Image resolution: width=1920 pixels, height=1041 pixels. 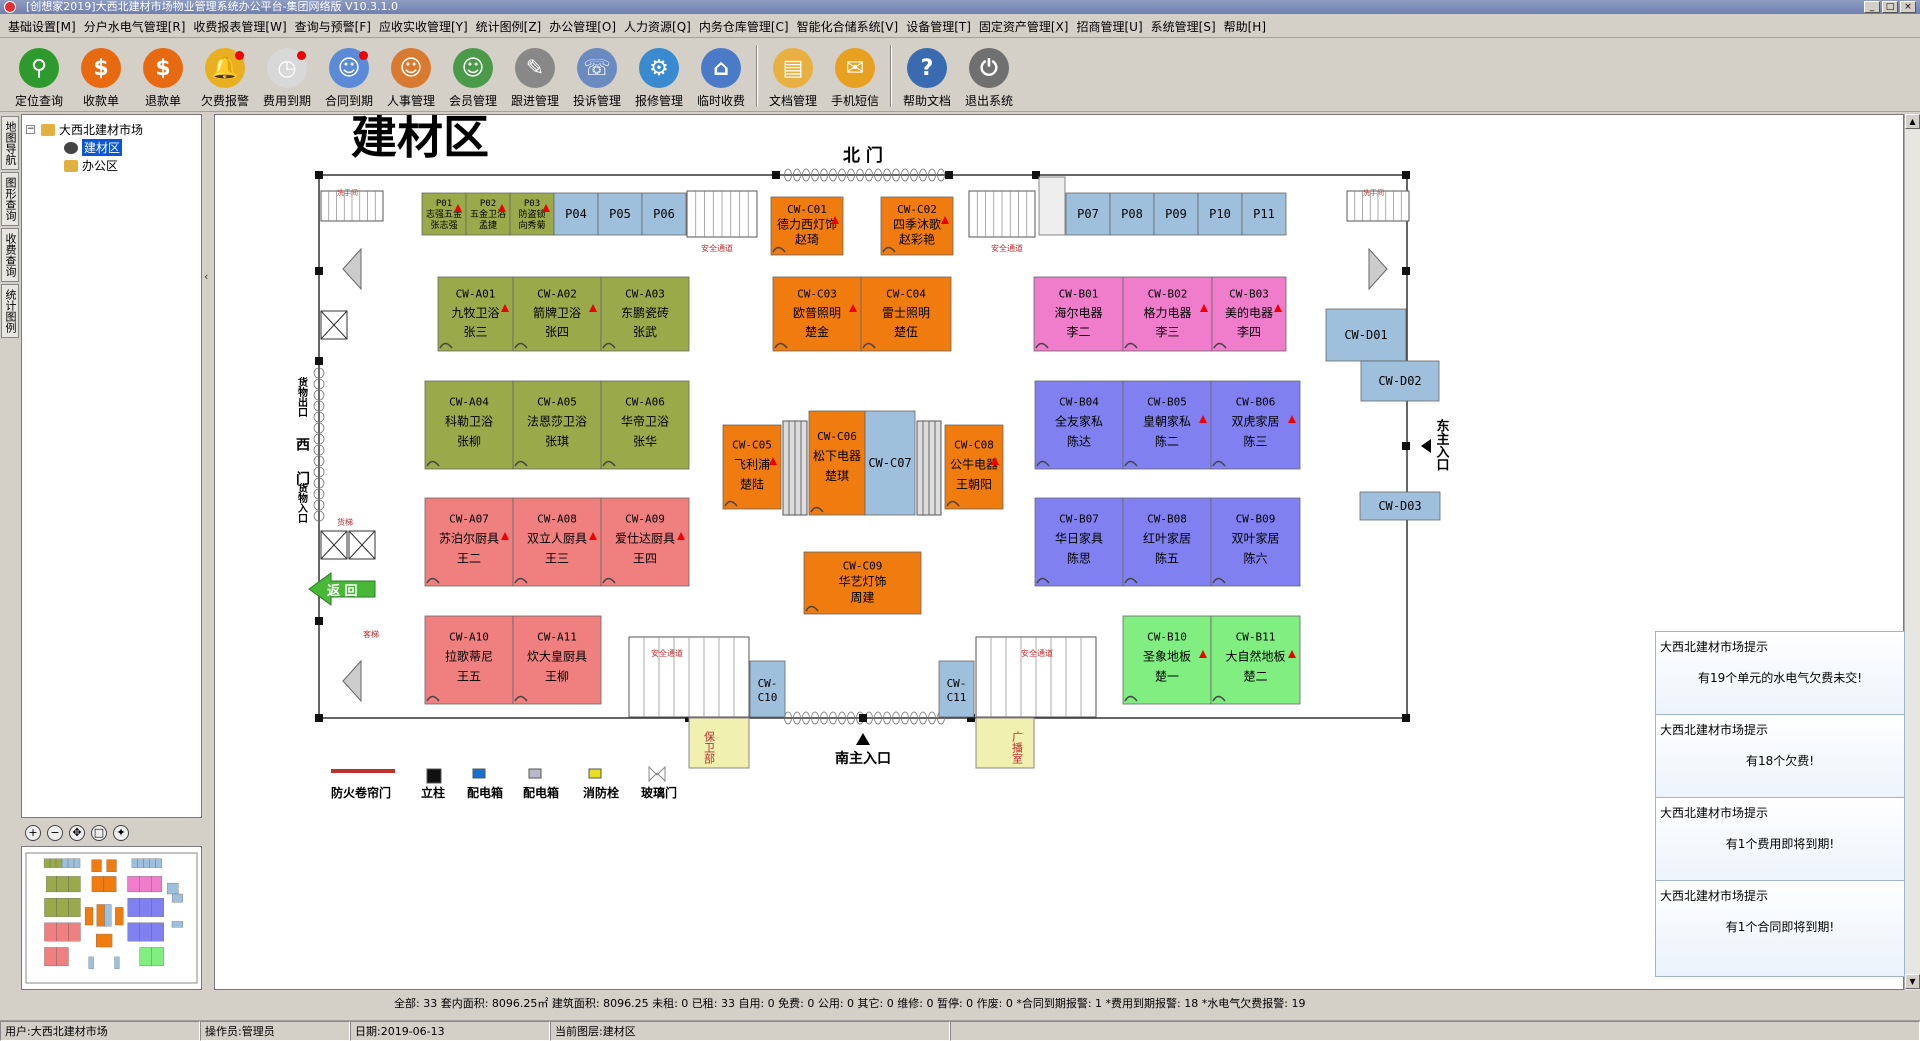 I want to click on toolbar-button-15: ⏻ 退出系统, so click(x=989, y=76).